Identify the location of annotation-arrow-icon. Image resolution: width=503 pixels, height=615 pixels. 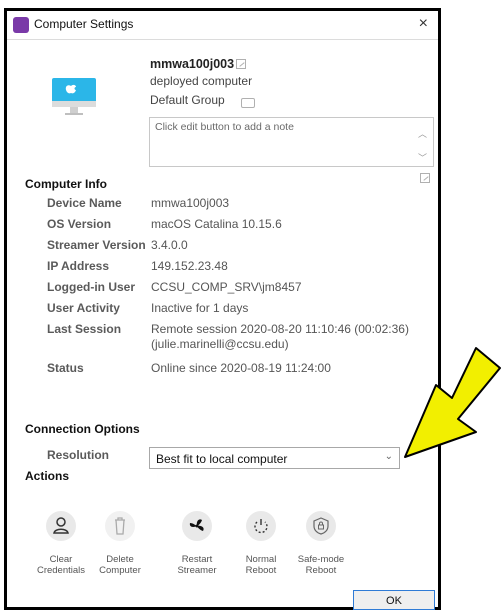
(452, 402).